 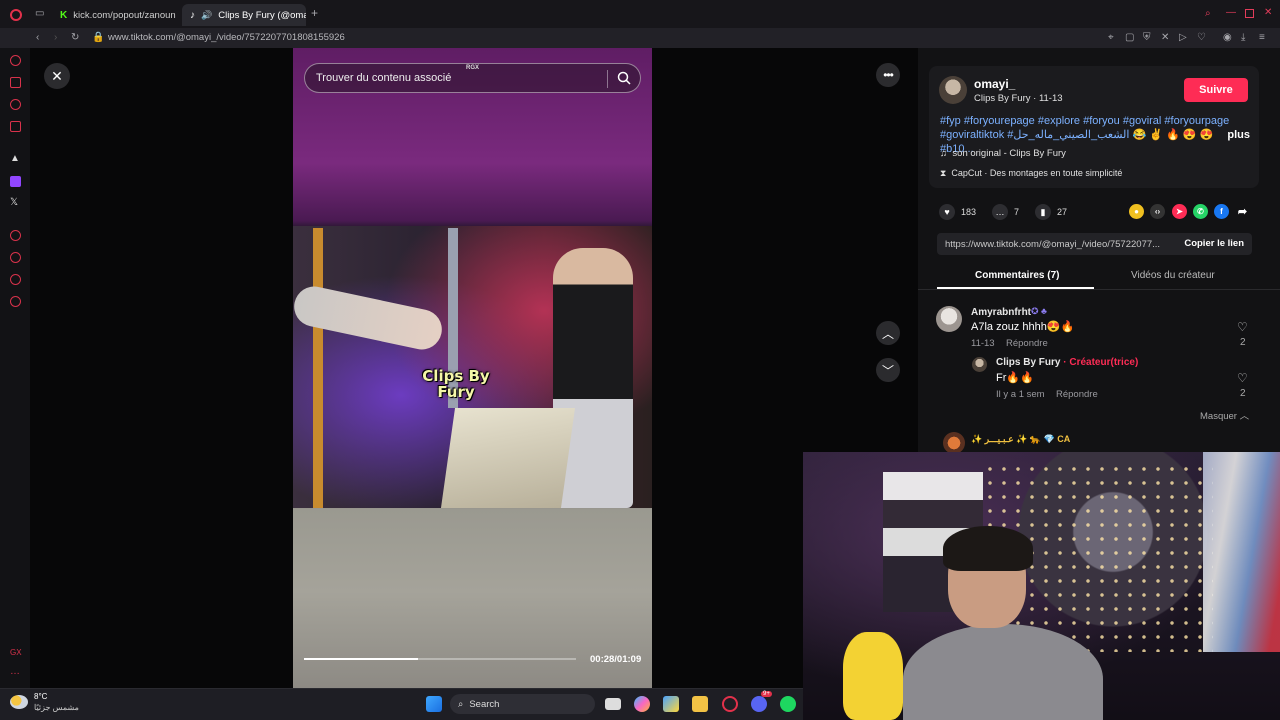 What do you see at coordinates (456, 384) in the screenshot?
I see `video-caption: Clips By Fury` at bounding box center [456, 384].